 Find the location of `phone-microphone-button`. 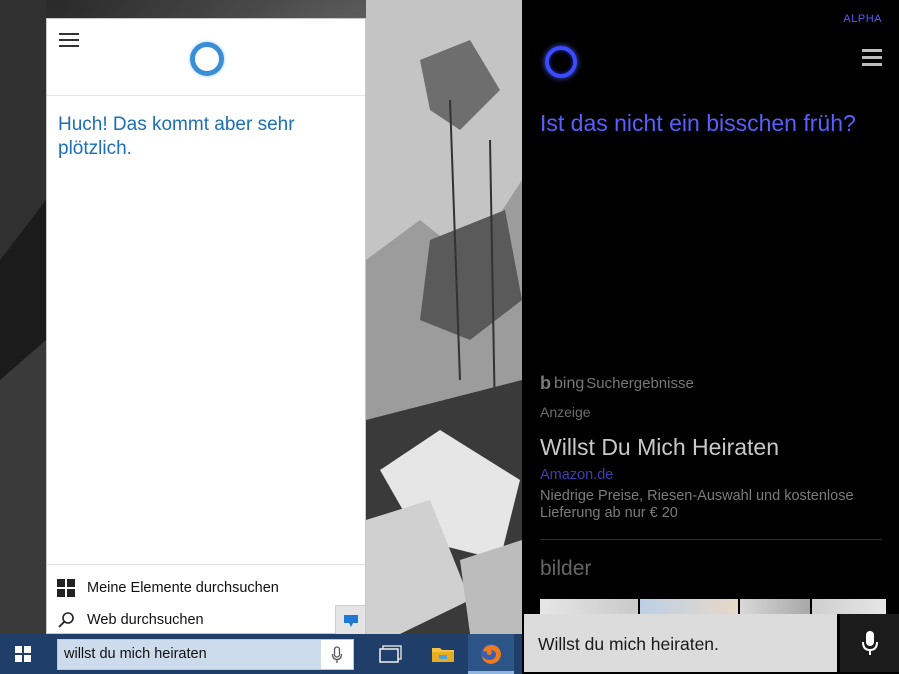

phone-microphone-button is located at coordinates (869, 643).